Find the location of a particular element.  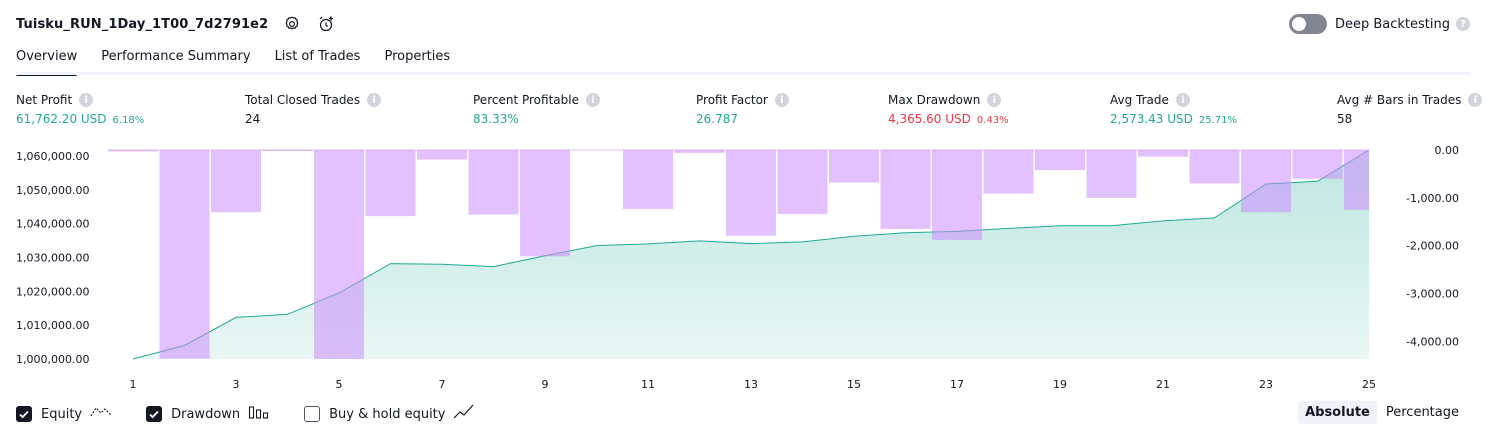

stat-value: 61,762.20 USD is located at coordinates (61, 119).